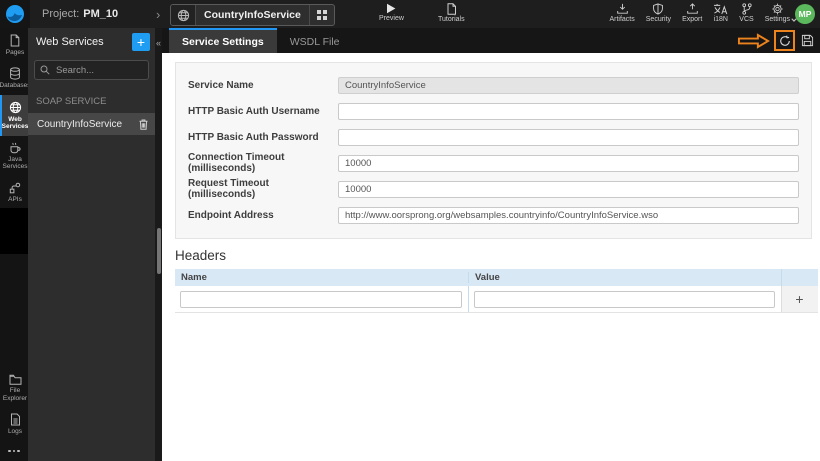 This screenshot has width=820, height=461. I want to click on project-name: PM_10, so click(101, 14).